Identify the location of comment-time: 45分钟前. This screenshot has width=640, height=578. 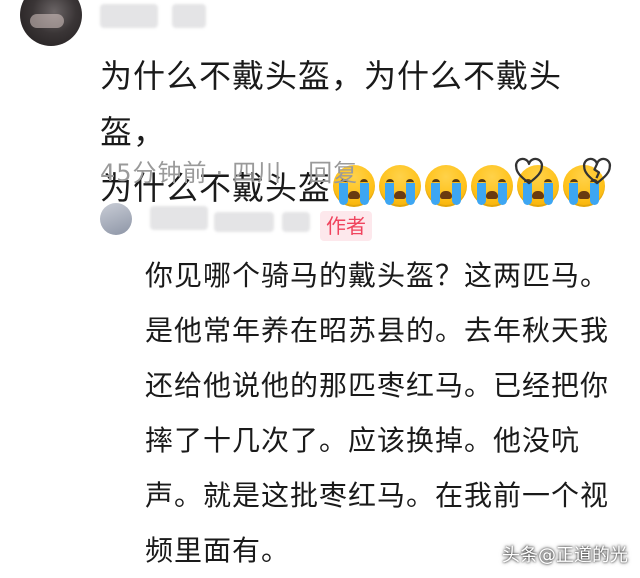
(154, 173).